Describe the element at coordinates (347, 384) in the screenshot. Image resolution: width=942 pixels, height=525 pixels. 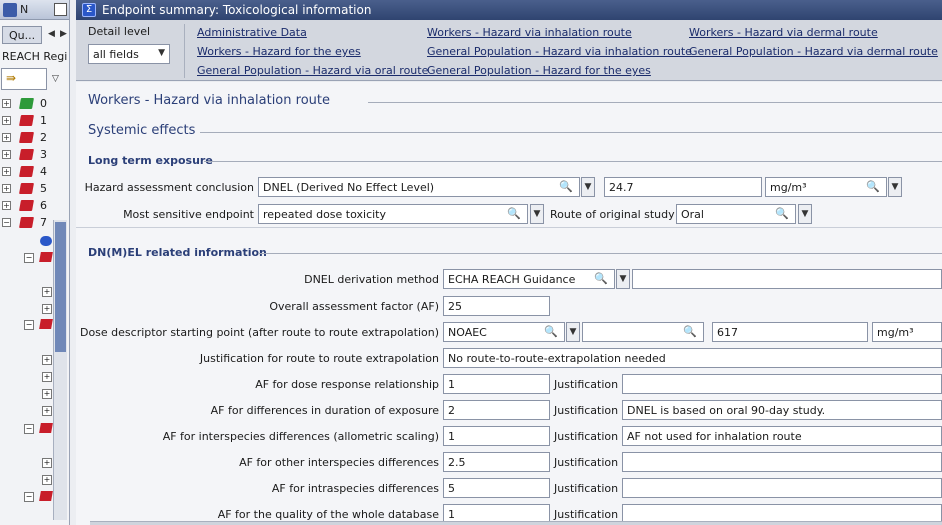
I see `af-dose-response-label: AF for dose response relationship` at that location.